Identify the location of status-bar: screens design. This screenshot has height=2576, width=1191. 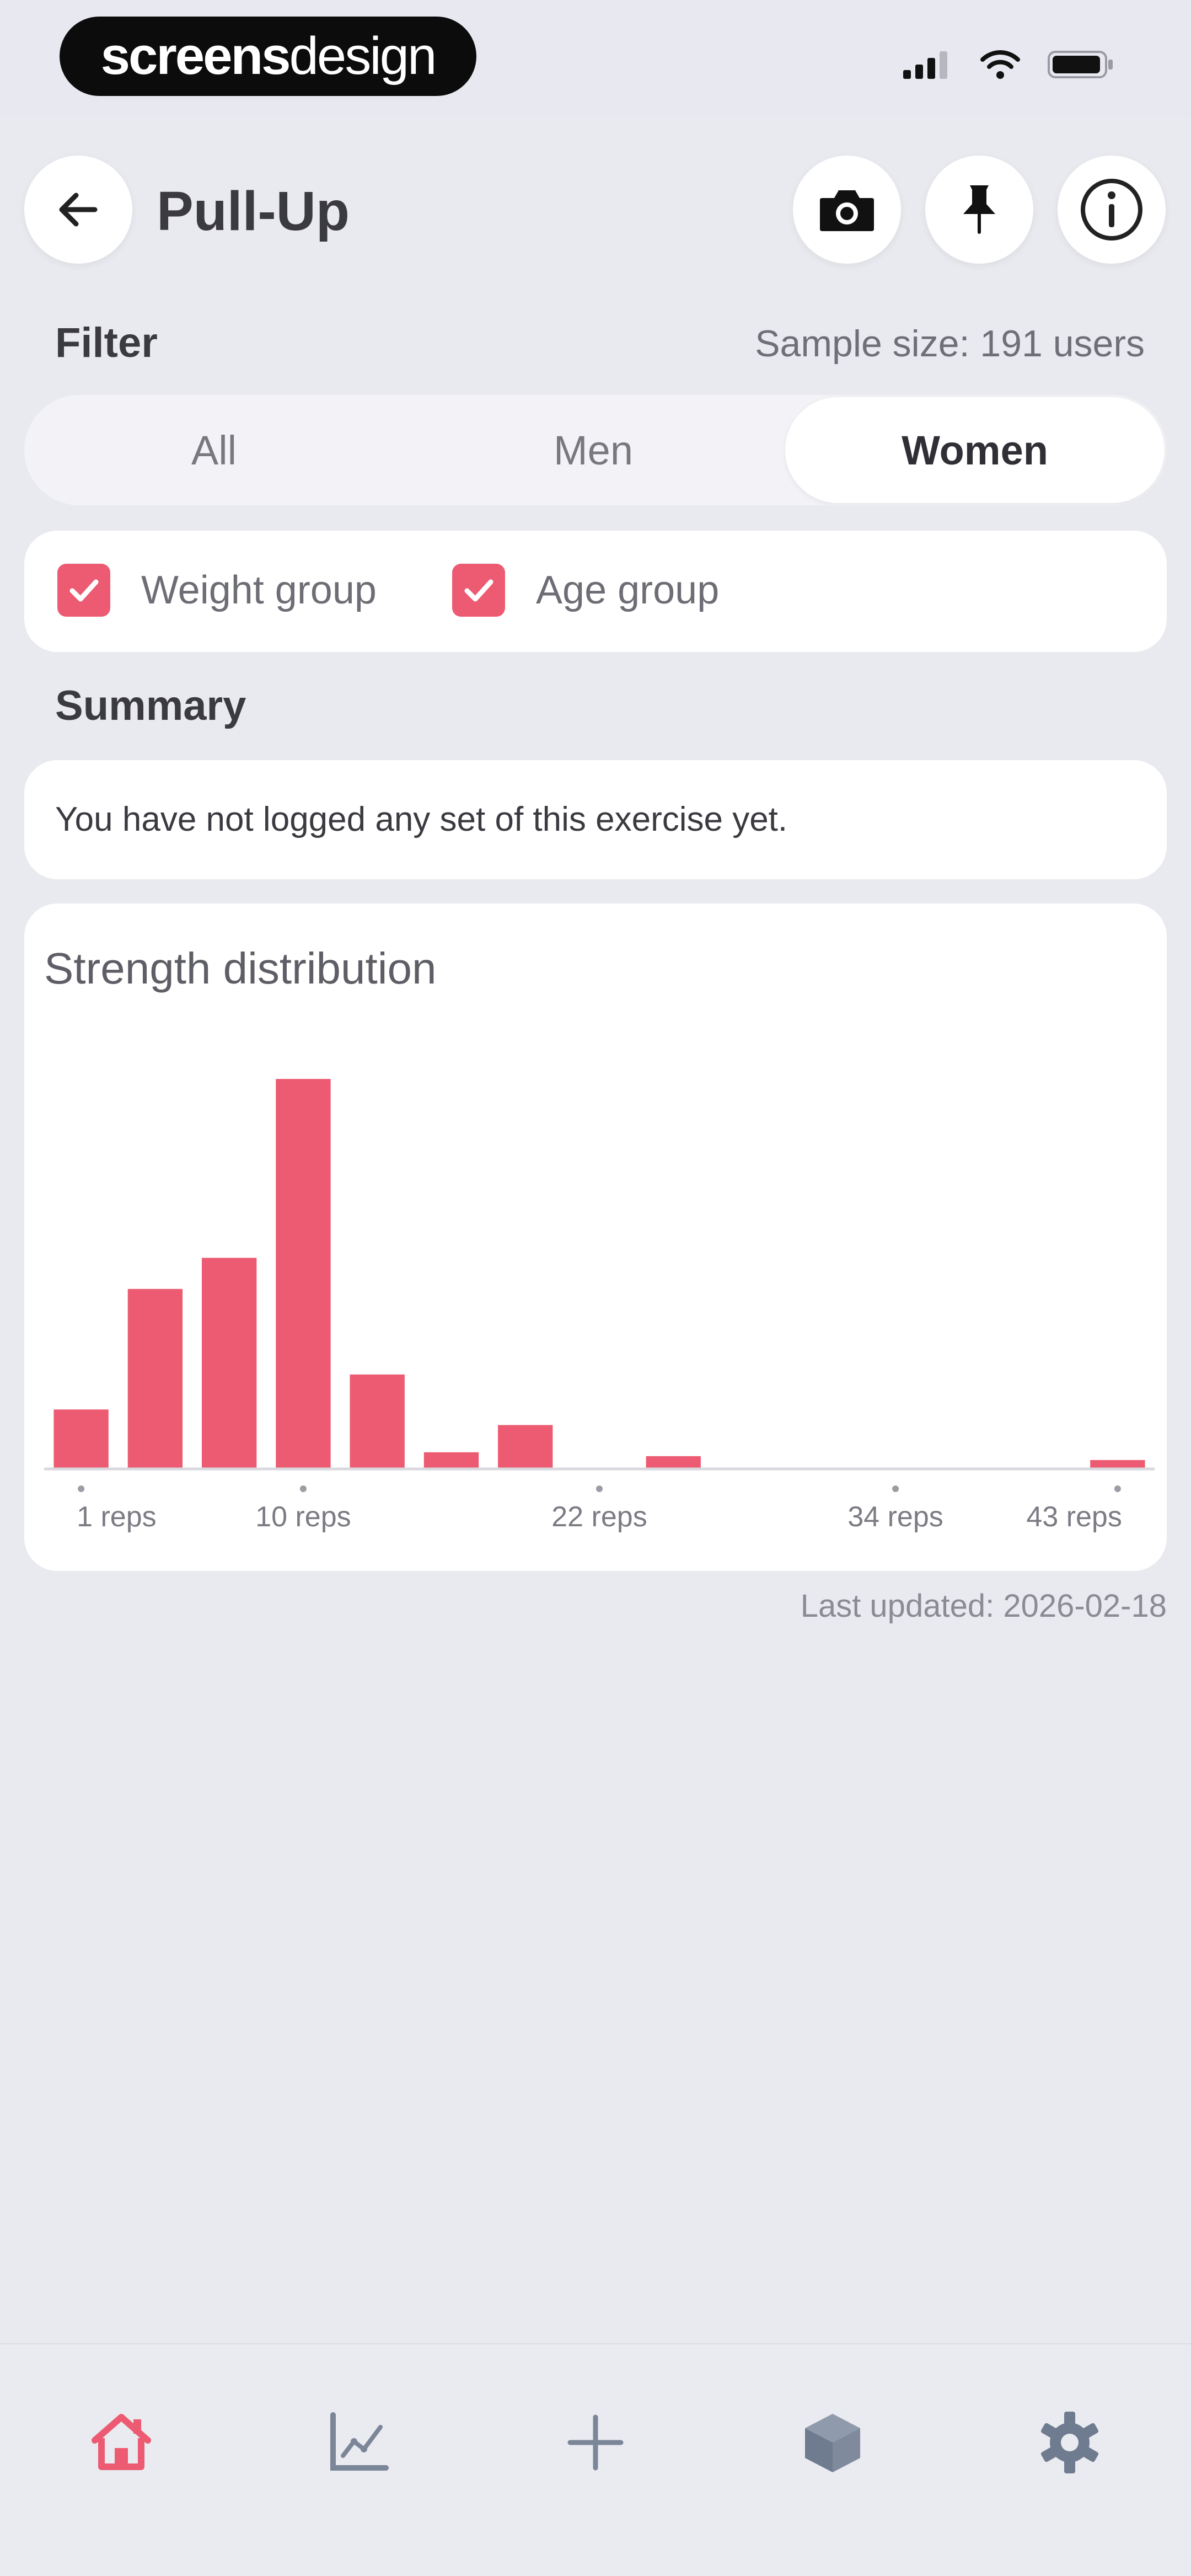
(595, 58).